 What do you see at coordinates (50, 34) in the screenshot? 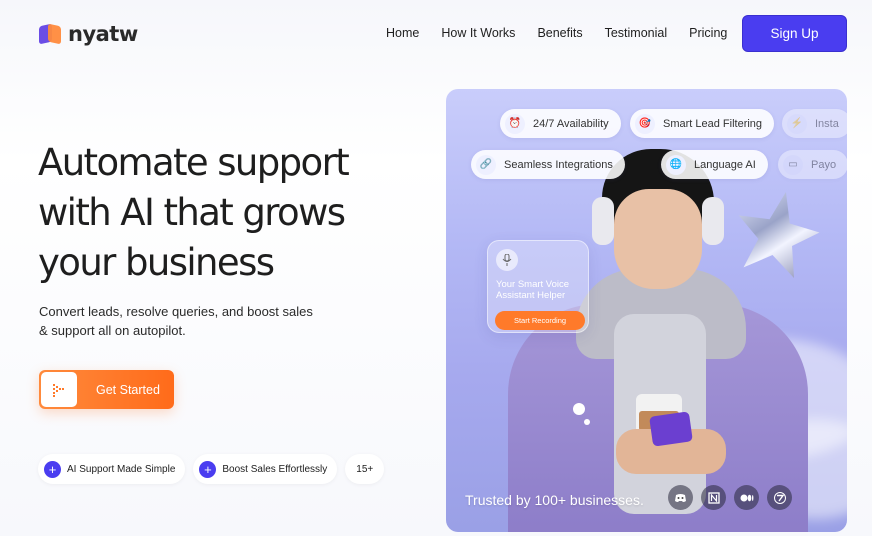
I see `logo-mark-icon` at bounding box center [50, 34].